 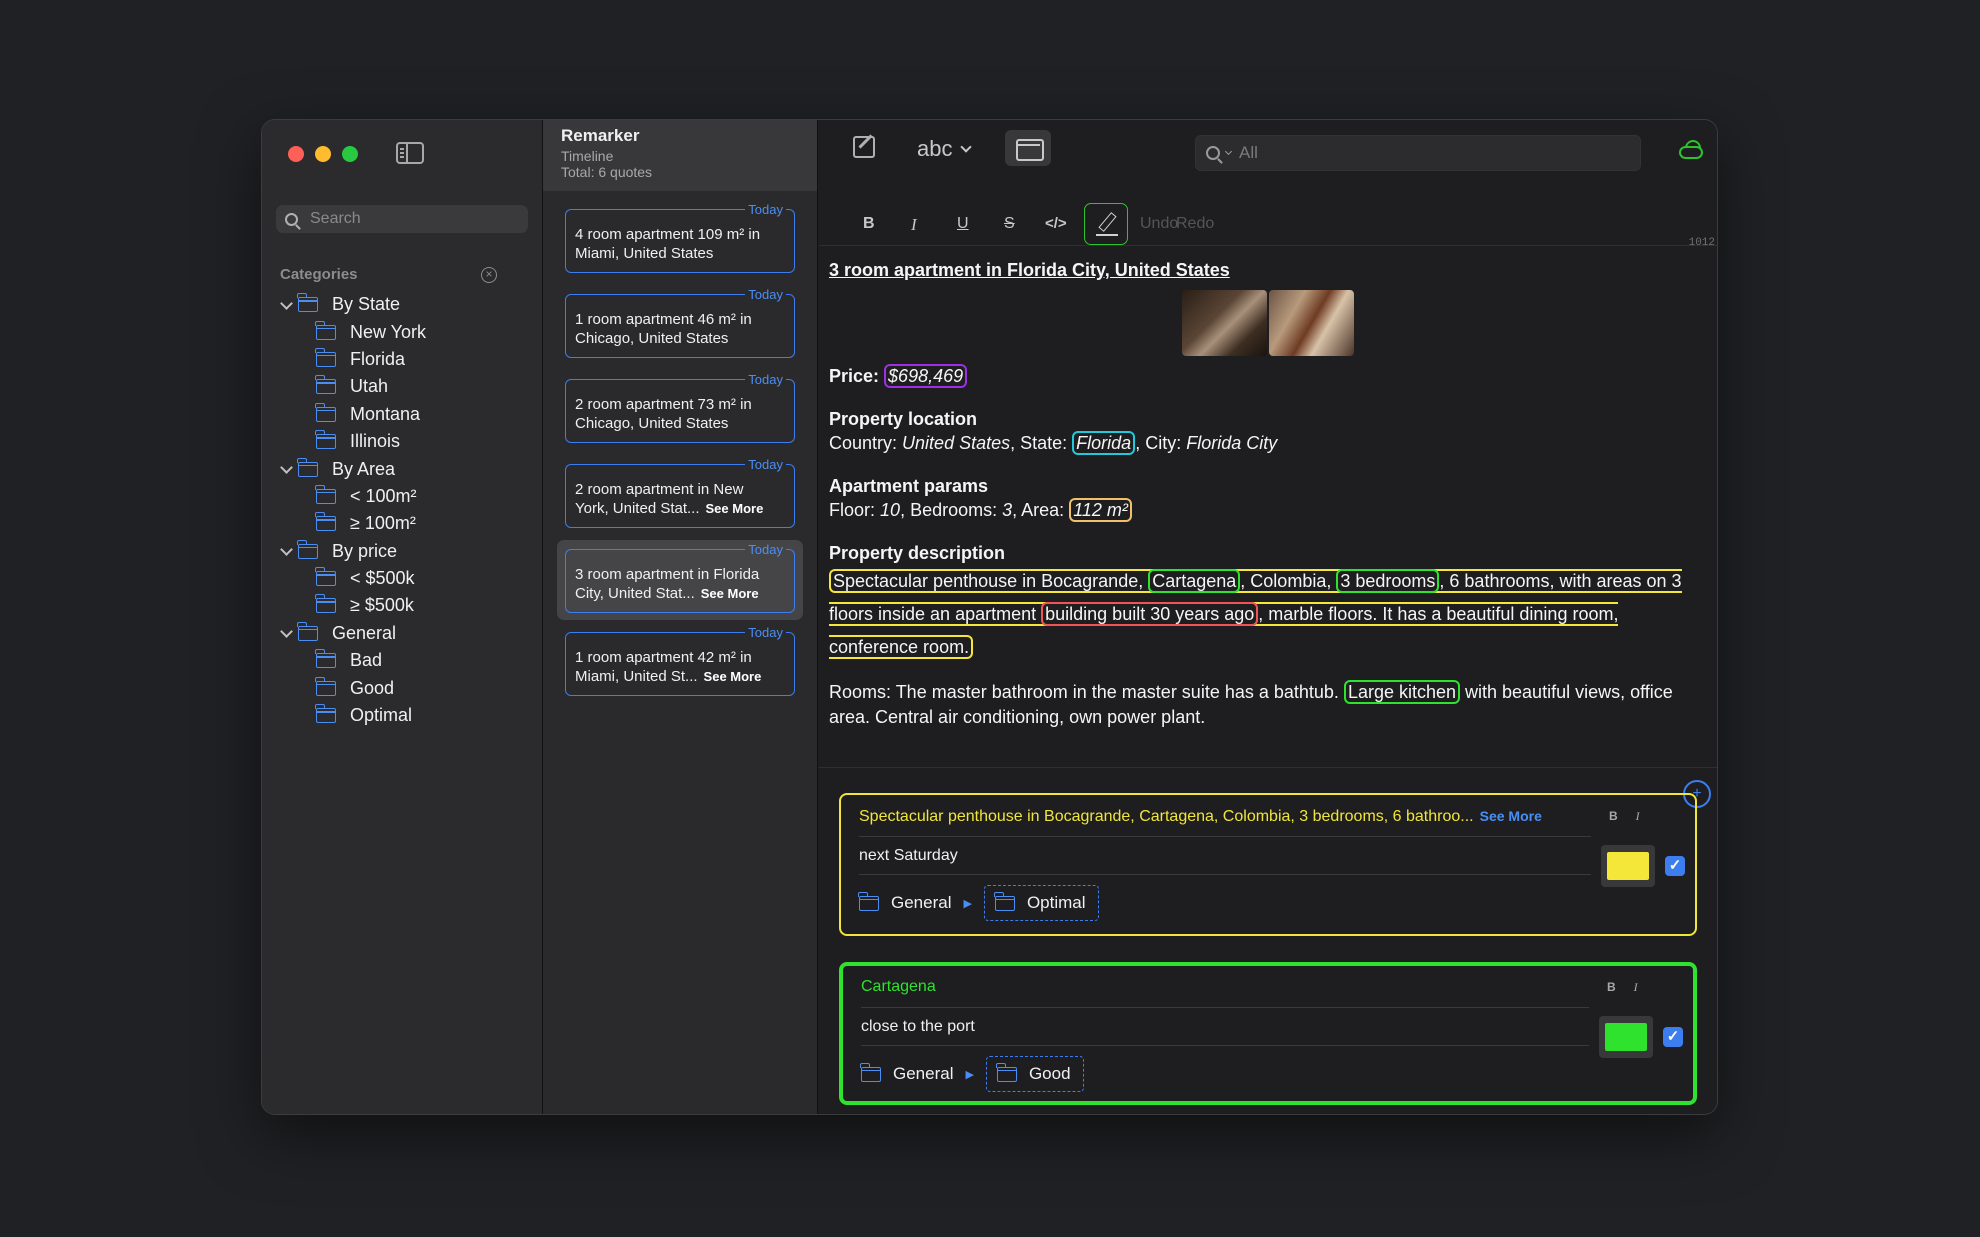 I want to click on category-item: ≥ 100m², so click(x=402, y=523).